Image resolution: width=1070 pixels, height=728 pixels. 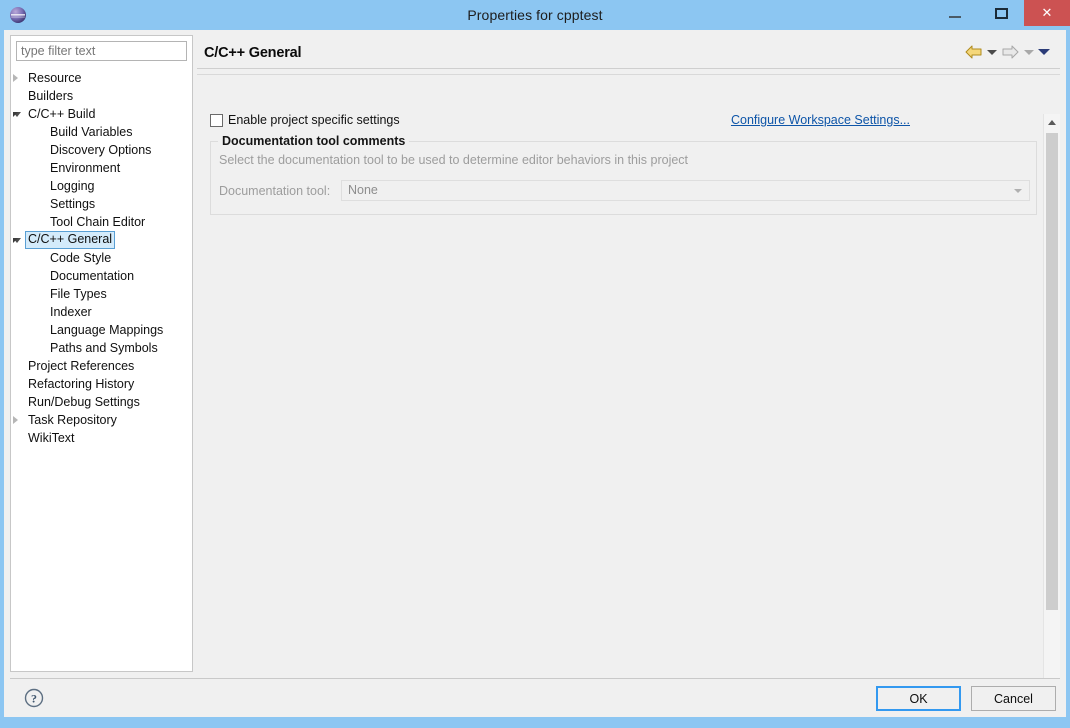 I want to click on maximize-icon, so click(x=1001, y=13).